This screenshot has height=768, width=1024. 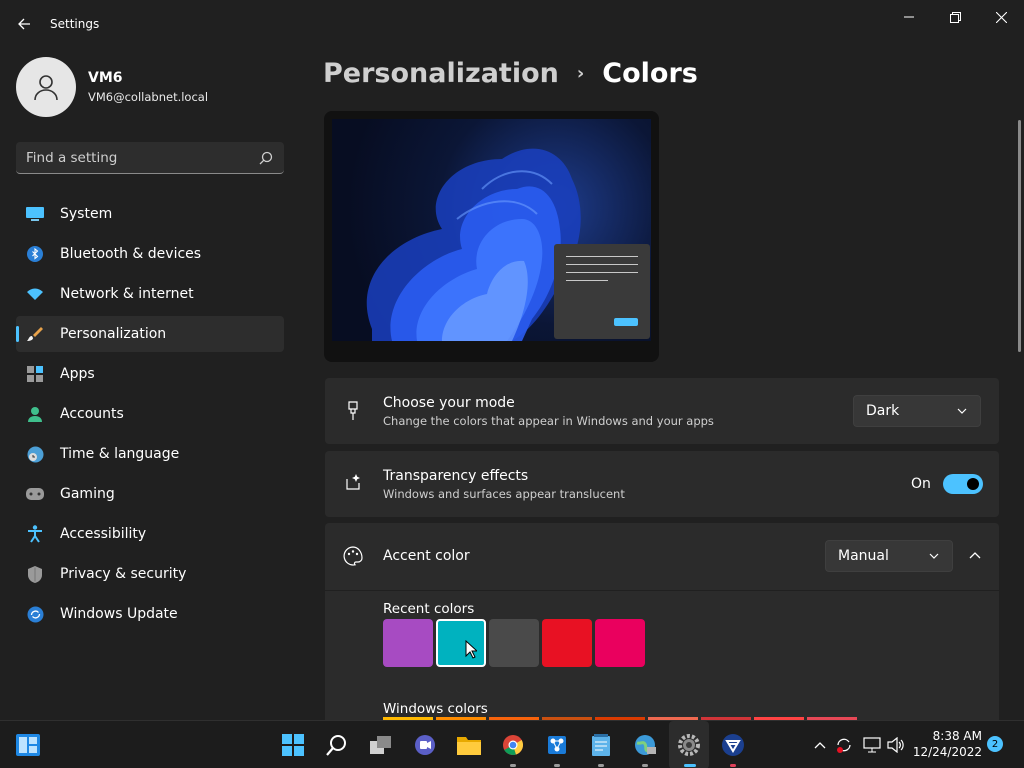 What do you see at coordinates (35, 574) in the screenshot?
I see `shield-icon` at bounding box center [35, 574].